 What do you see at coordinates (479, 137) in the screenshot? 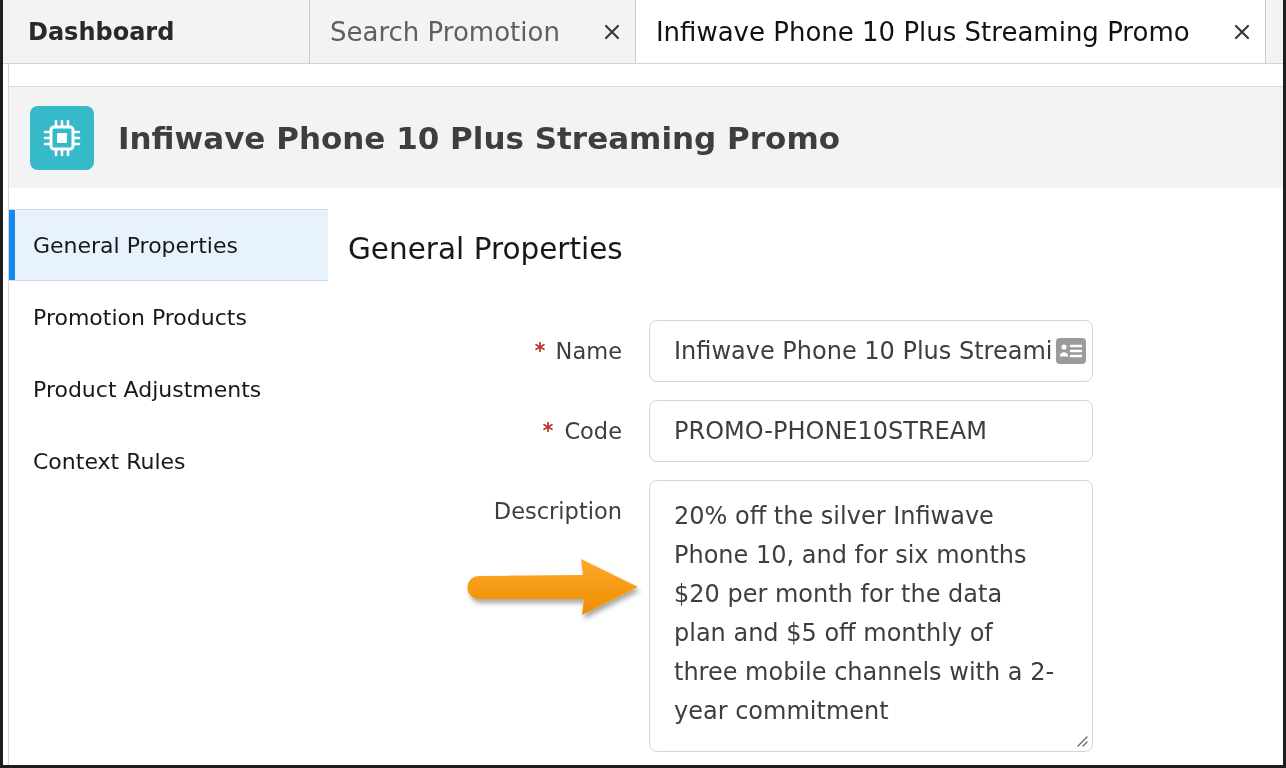
I see `record-title: Infiwave Phone 10 Plus Streaming Promo` at bounding box center [479, 137].